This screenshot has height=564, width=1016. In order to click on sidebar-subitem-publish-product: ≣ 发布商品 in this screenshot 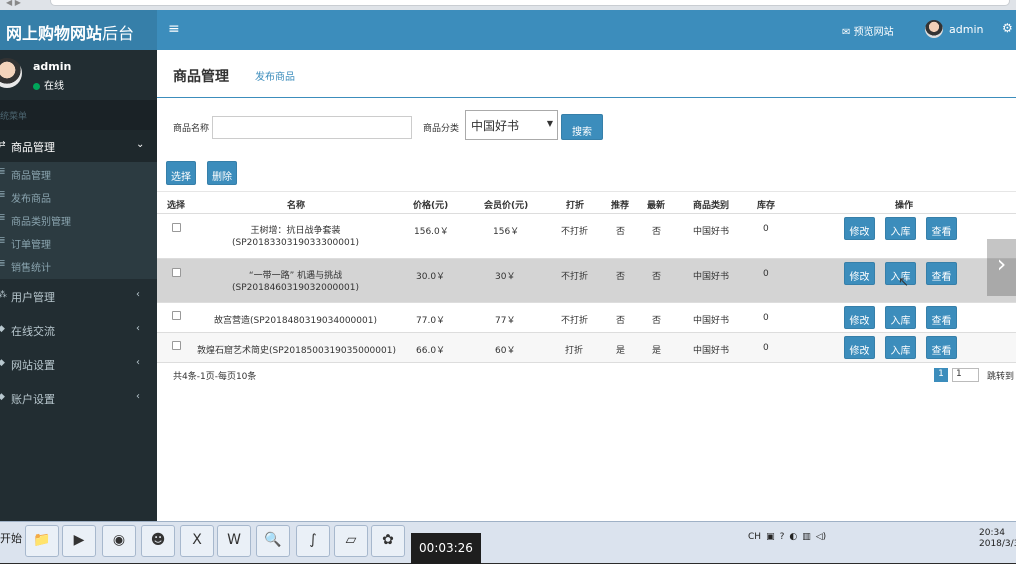, I will do `click(78, 196)`.